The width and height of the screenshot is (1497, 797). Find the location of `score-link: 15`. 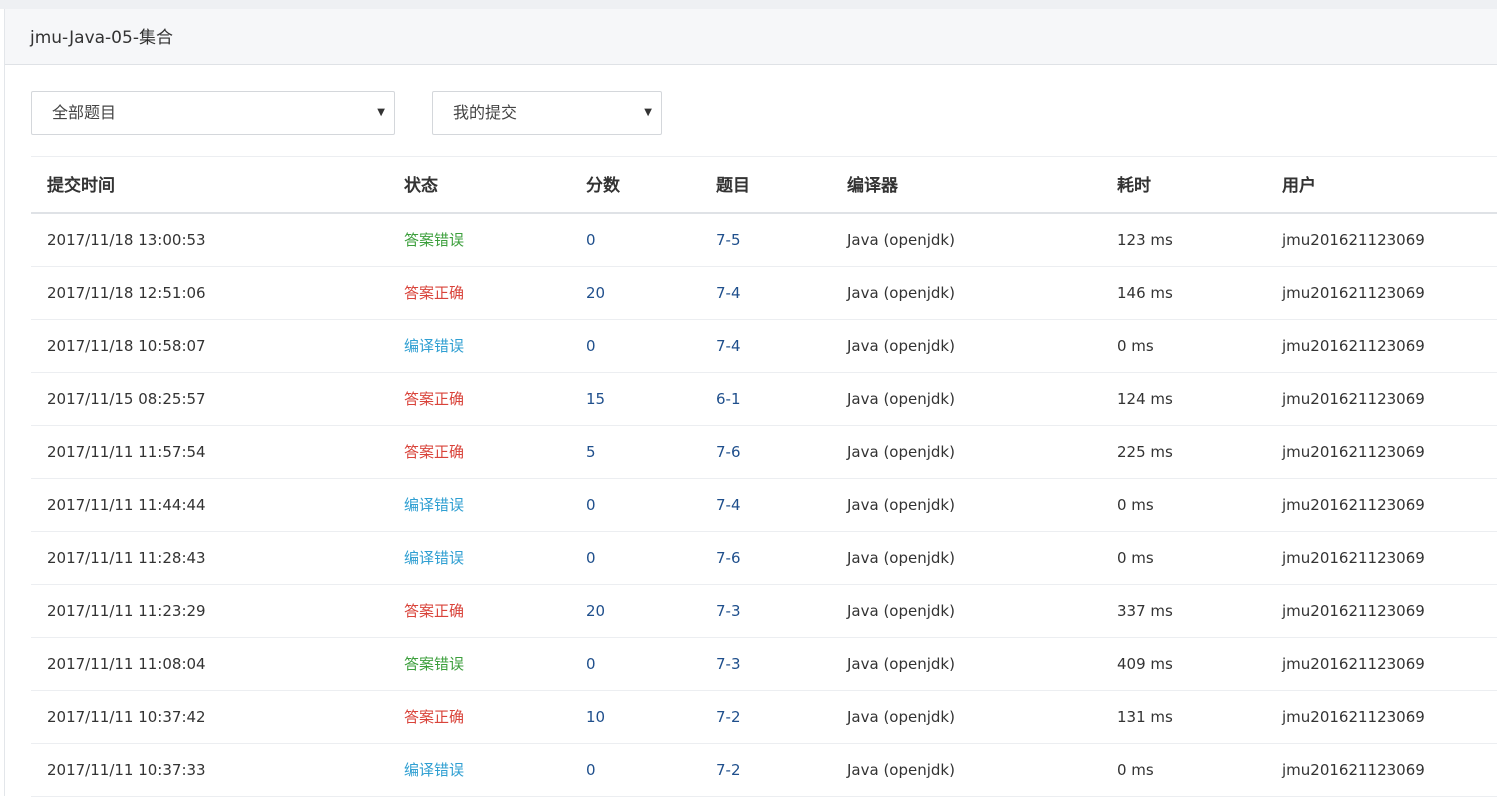

score-link: 15 is located at coordinates (595, 399).